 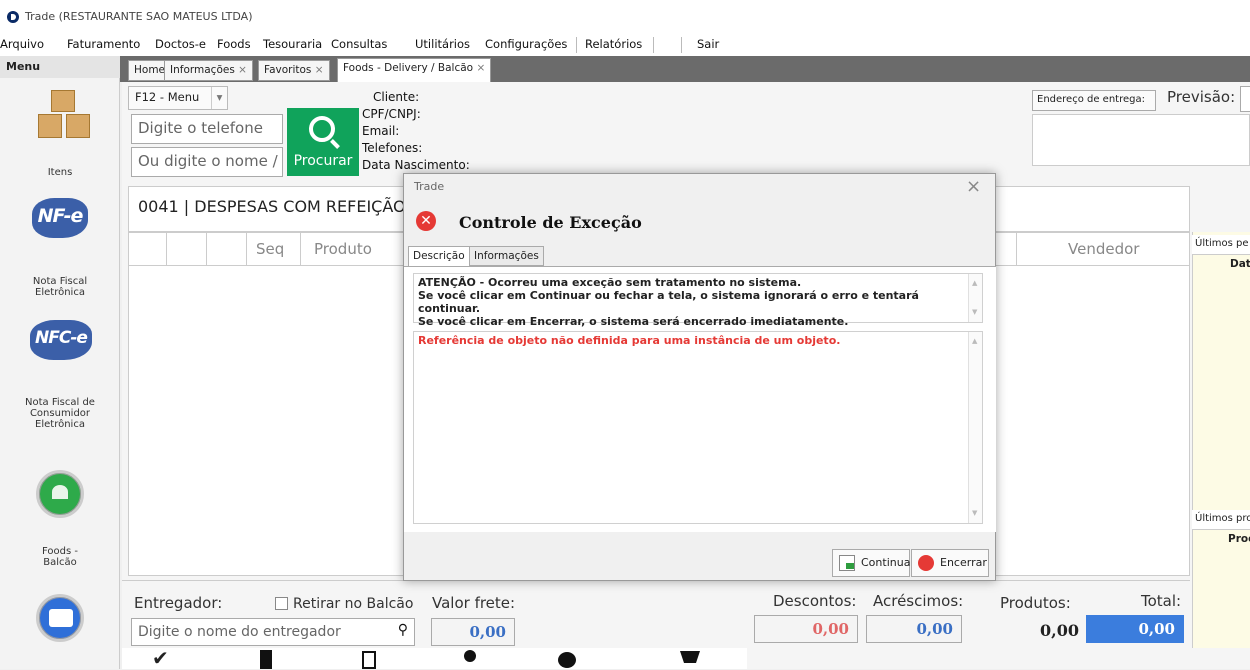 What do you see at coordinates (1161, 601) in the screenshot?
I see `total-label: Total:` at bounding box center [1161, 601].